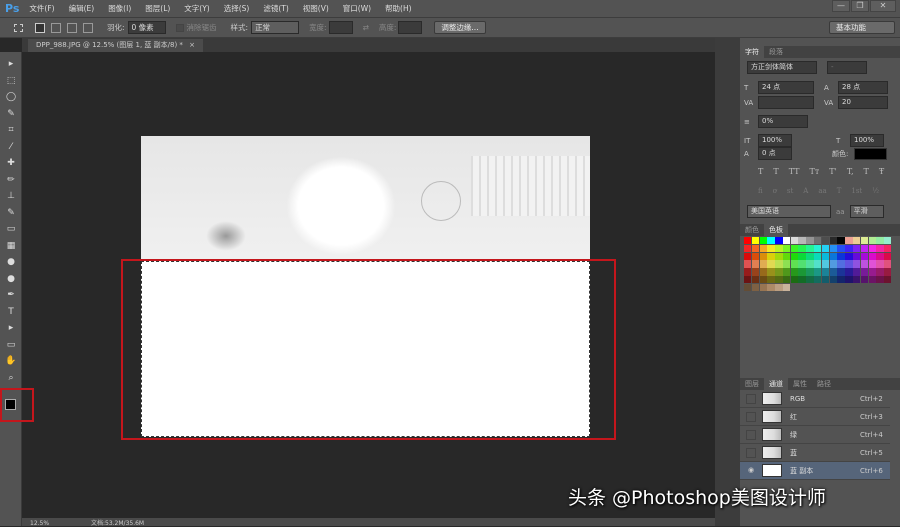 The image size is (900, 527). I want to click on opentype-button: ơ, so click(775, 191).